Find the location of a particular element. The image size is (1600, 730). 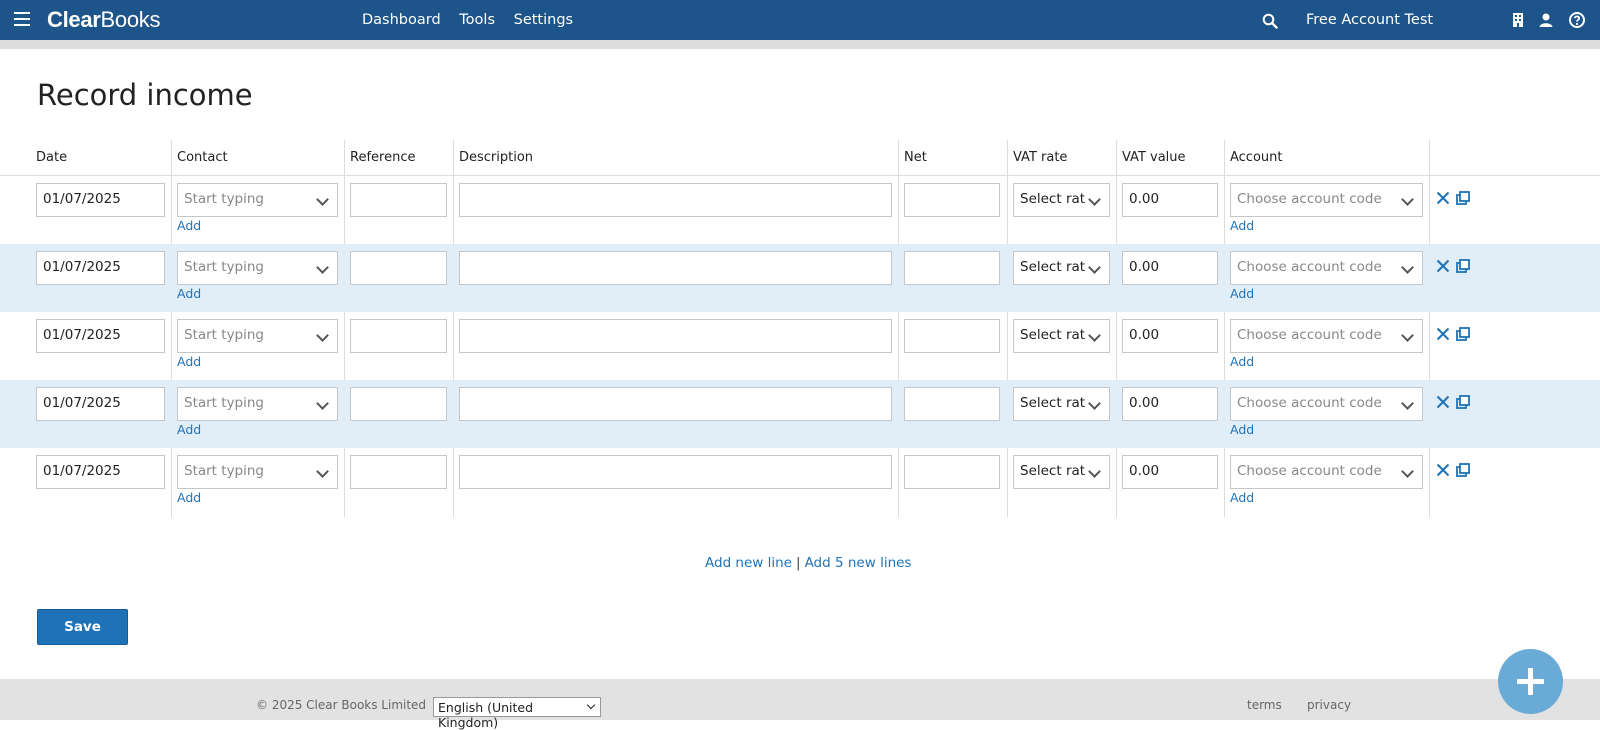

add-5-lines-link: Add 5 new lines is located at coordinates (858, 563).